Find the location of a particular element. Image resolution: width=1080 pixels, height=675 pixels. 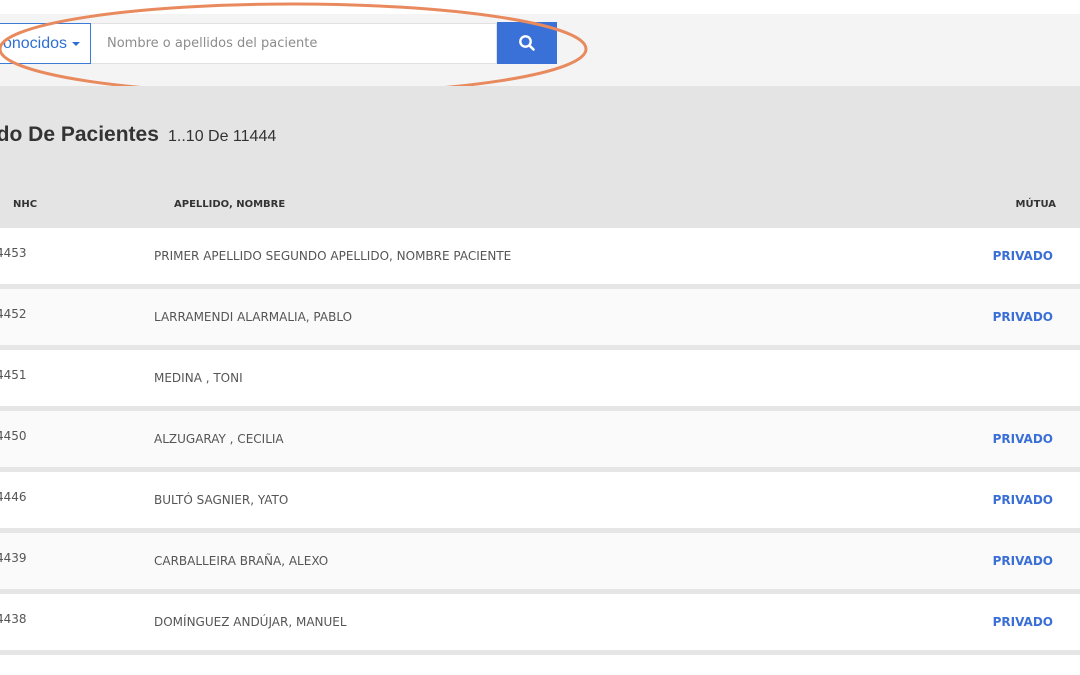

table-row: 4451 MEDINA , TONI is located at coordinates (540, 380).